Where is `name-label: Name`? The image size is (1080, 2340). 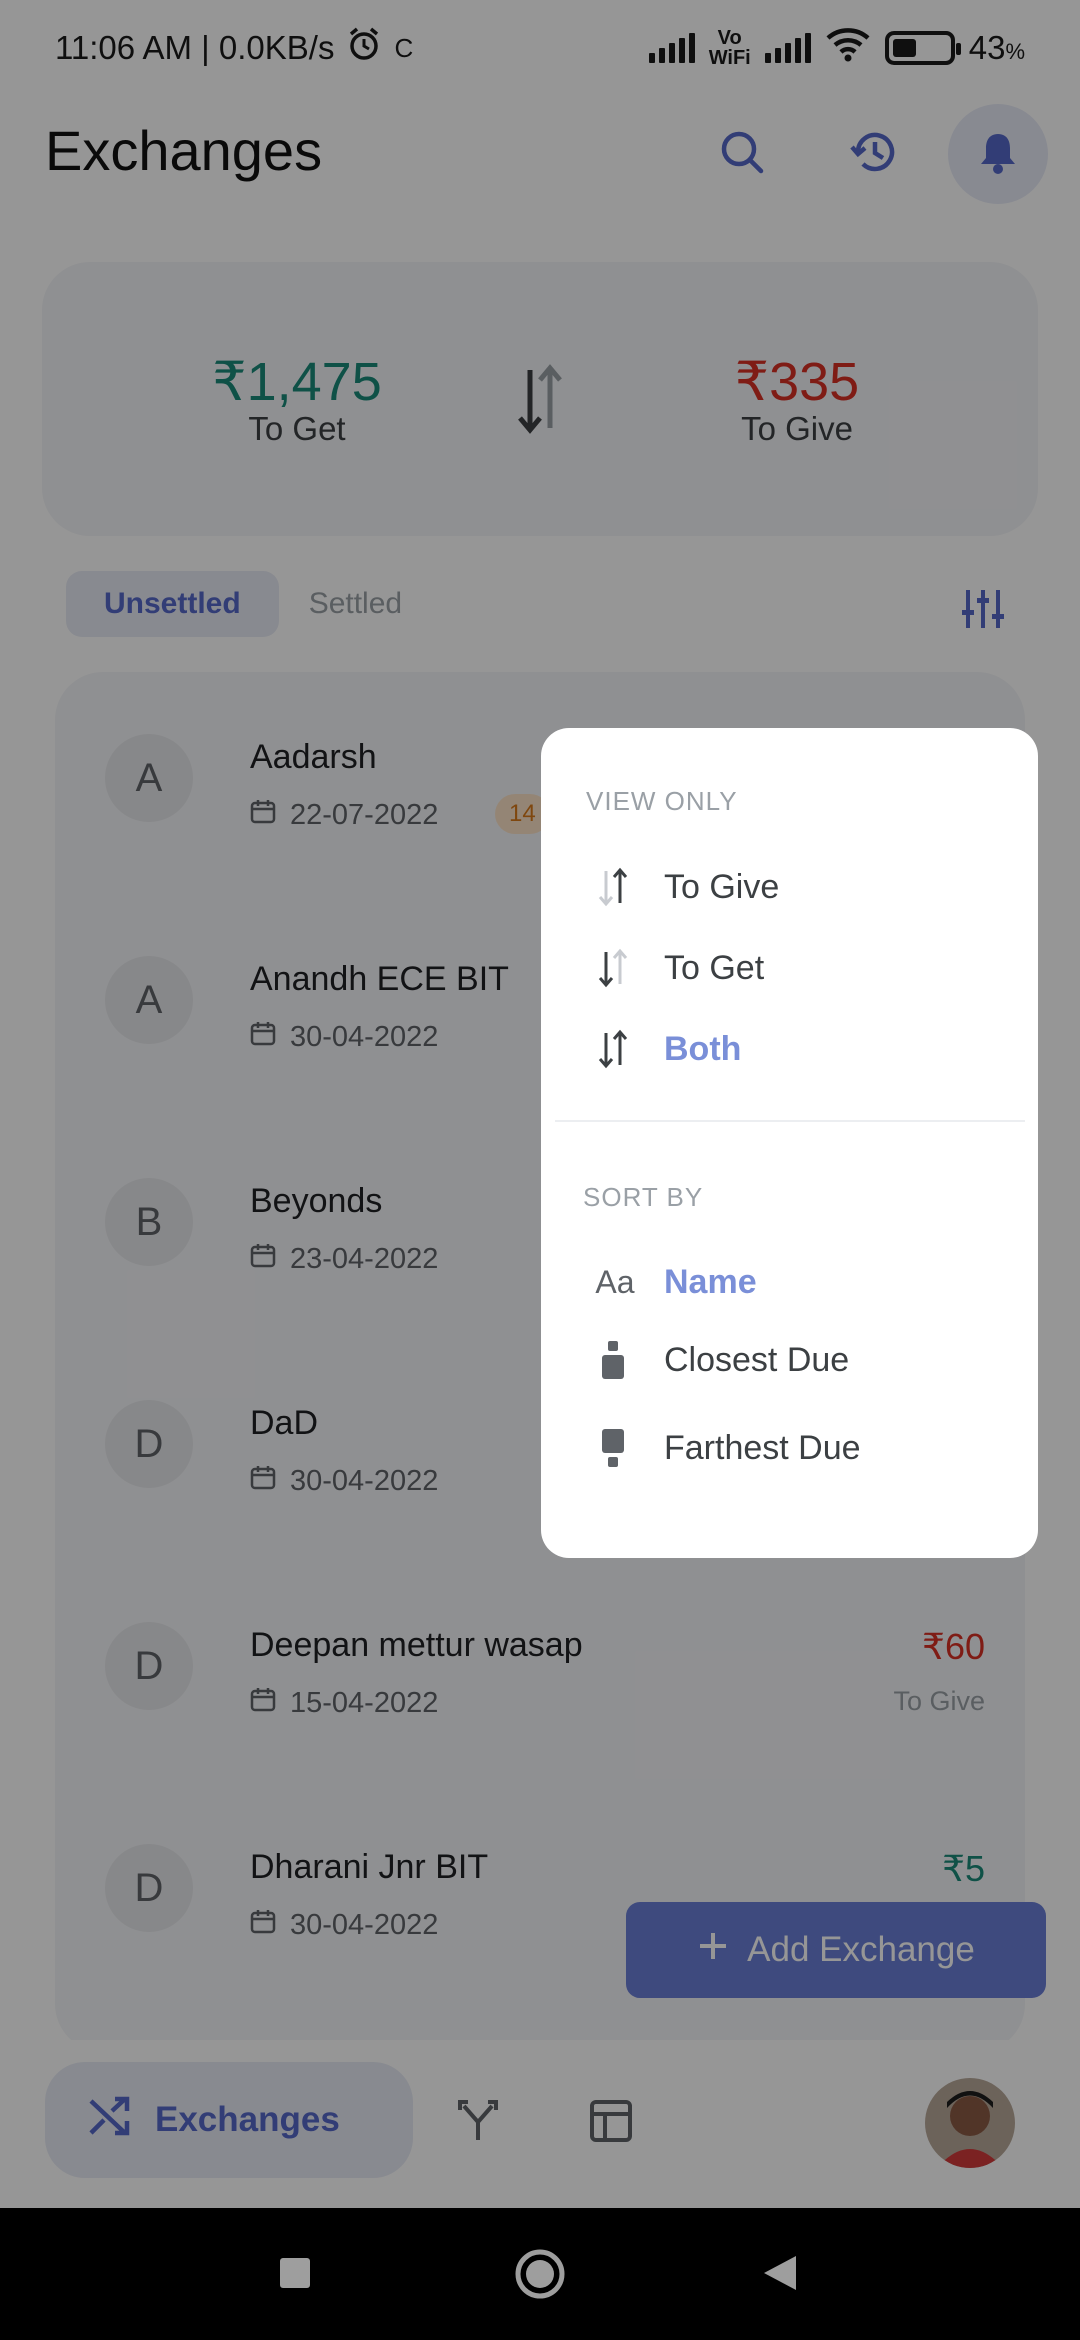 name-label: Name is located at coordinates (710, 1281).